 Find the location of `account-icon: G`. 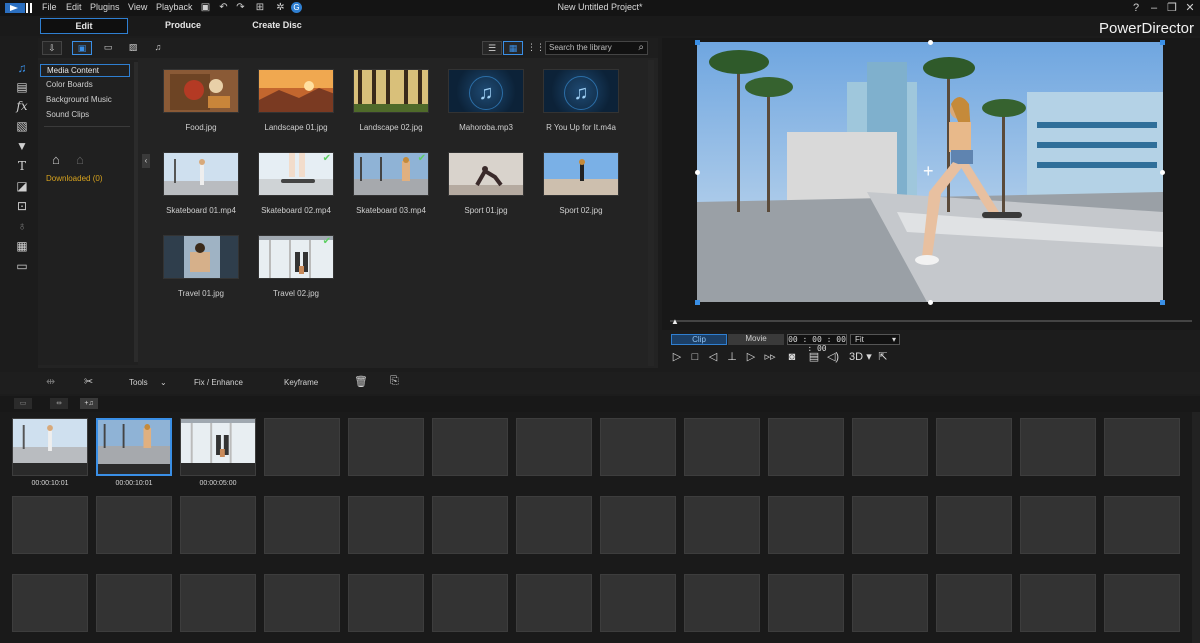

account-icon: G is located at coordinates (296, 7).